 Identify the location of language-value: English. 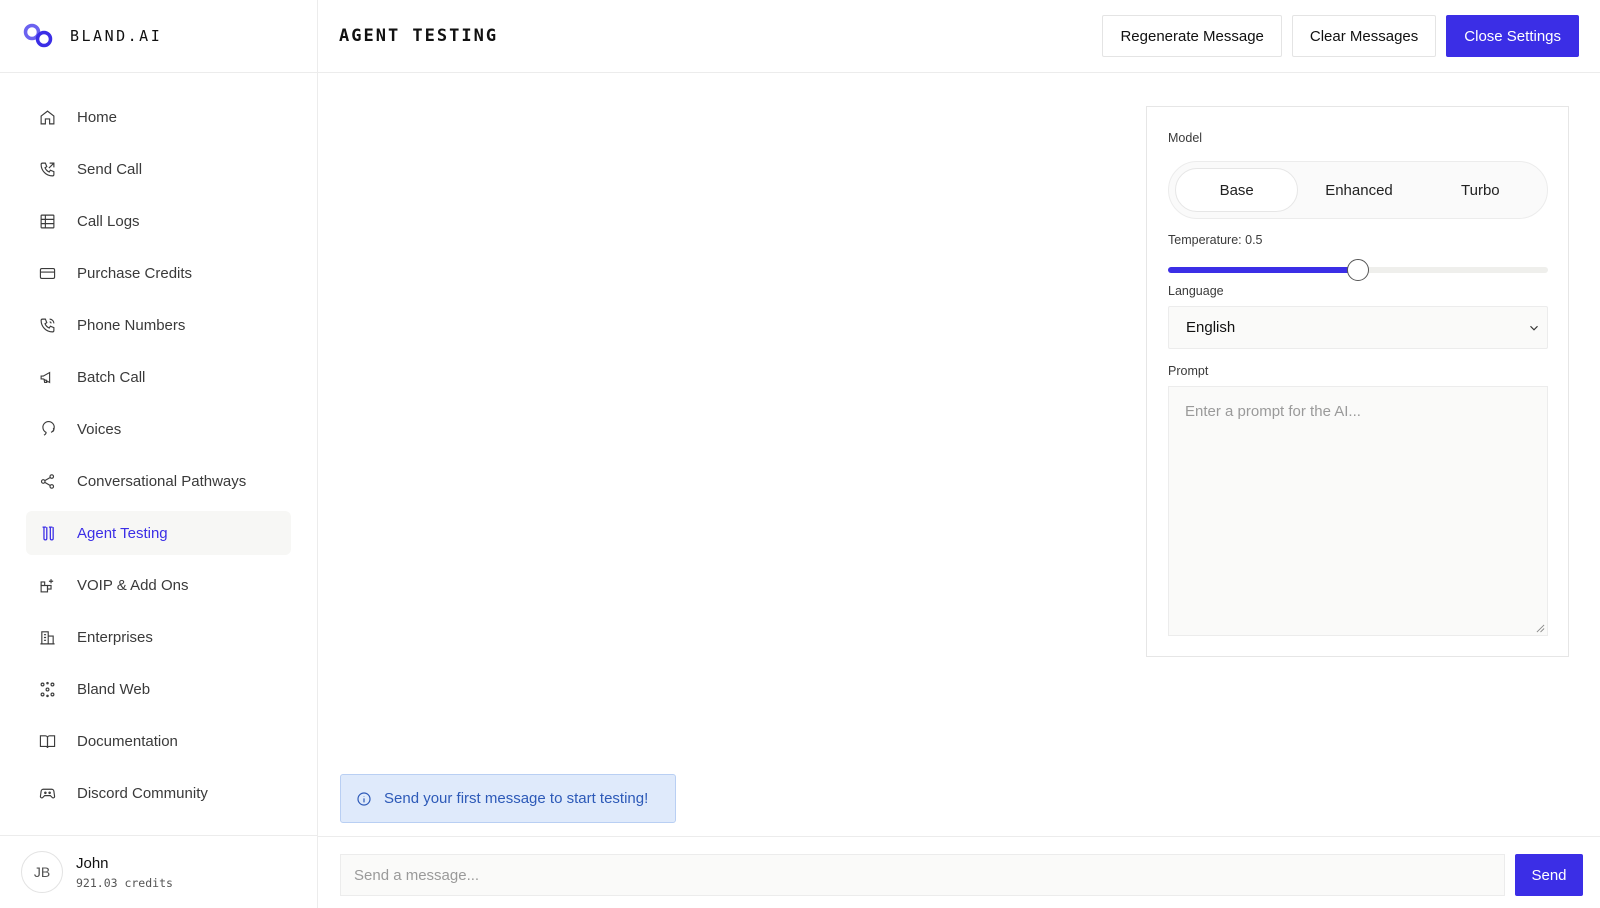
(1211, 327).